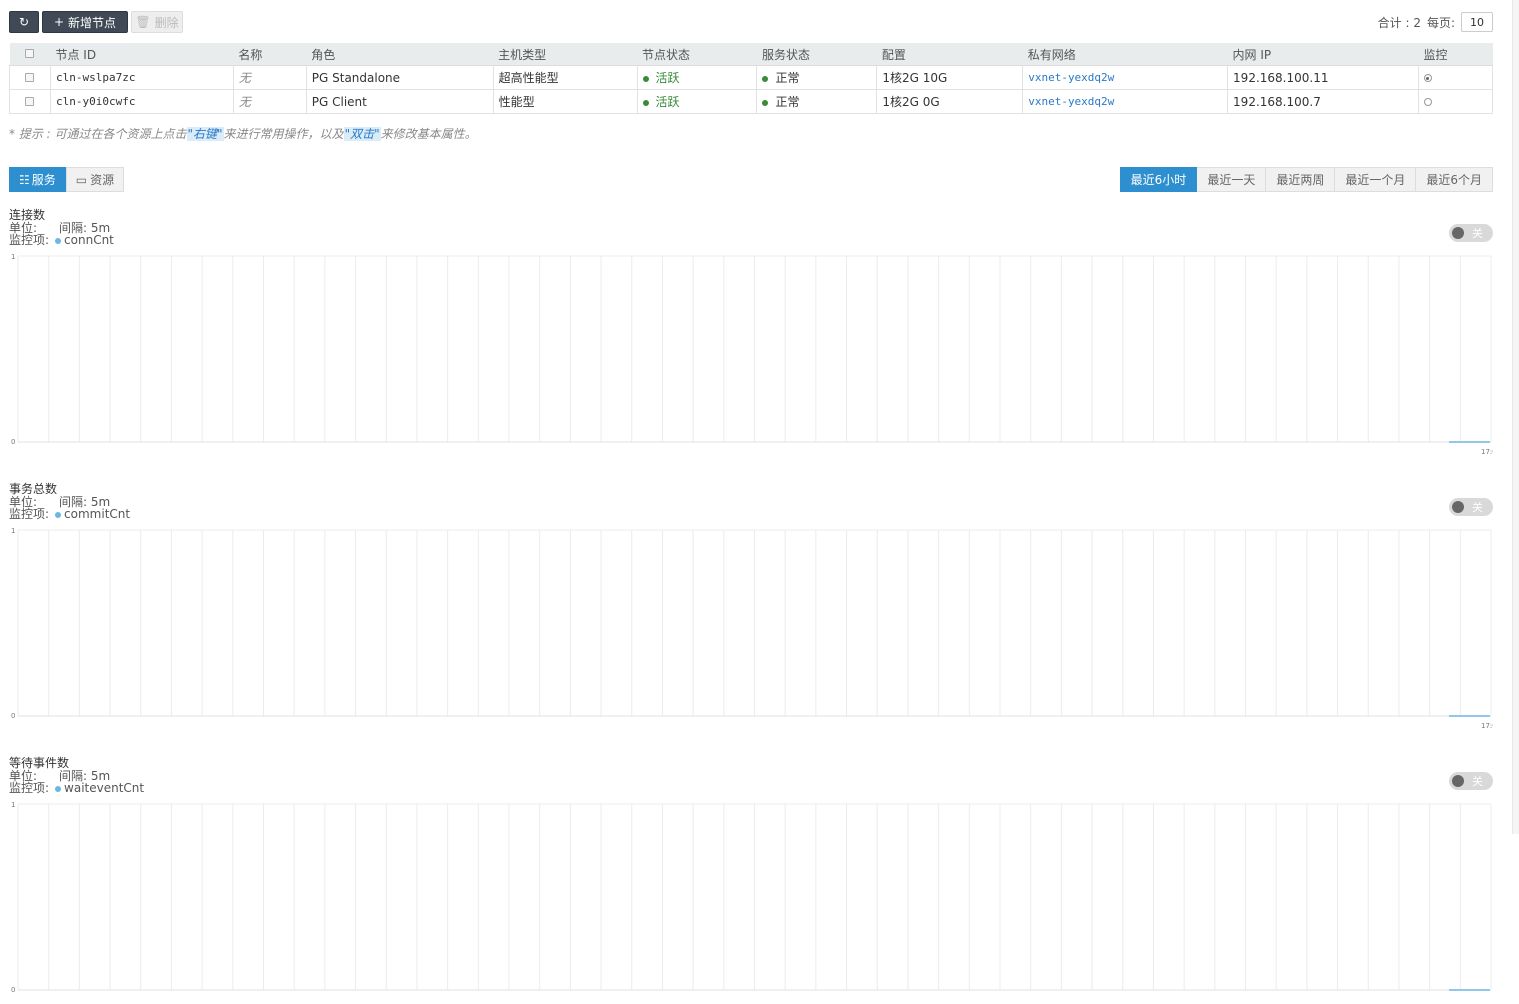  Describe the element at coordinates (77, 788) in the screenshot. I see `chart-metric: 监控项: waiteventCnt` at that location.